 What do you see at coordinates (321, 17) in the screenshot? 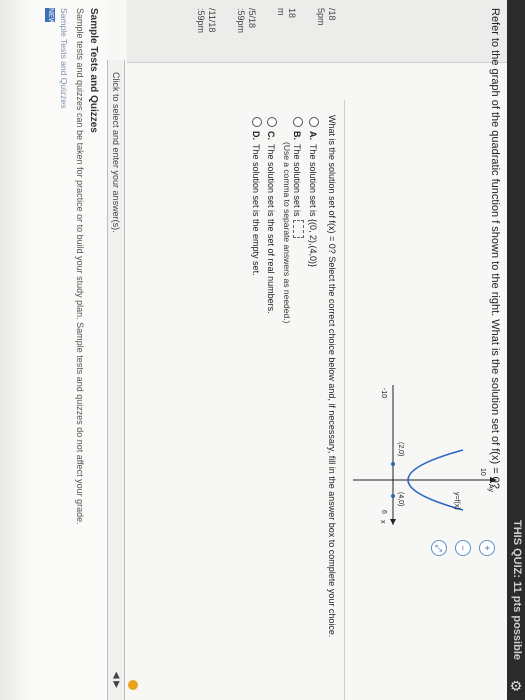
I see `due-date: 5pm` at bounding box center [321, 17].